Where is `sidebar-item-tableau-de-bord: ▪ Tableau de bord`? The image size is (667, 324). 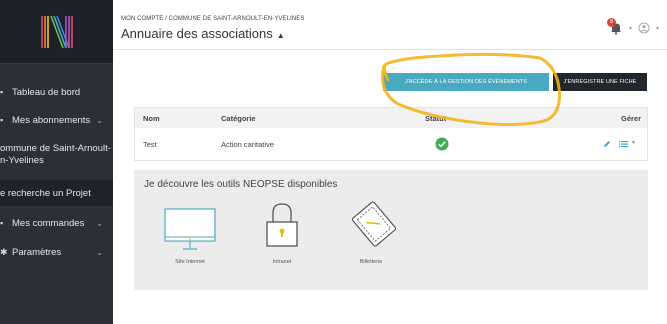 sidebar-item-tableau-de-bord: ▪ Tableau de bord is located at coordinates (56, 92).